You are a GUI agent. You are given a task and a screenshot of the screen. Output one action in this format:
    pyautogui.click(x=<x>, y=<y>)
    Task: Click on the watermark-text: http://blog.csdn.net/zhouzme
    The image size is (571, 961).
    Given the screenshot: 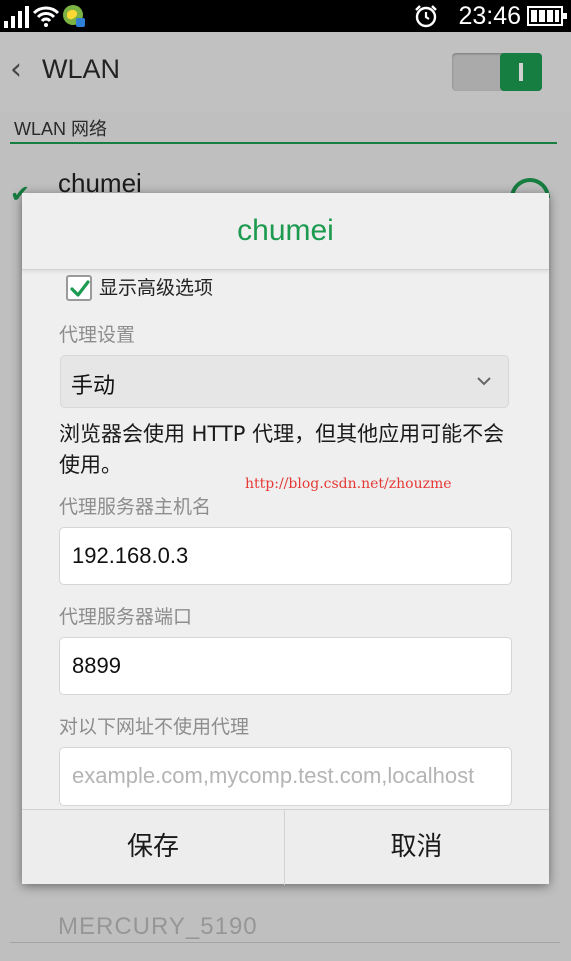 What is the action you would take?
    pyautogui.click(x=348, y=484)
    